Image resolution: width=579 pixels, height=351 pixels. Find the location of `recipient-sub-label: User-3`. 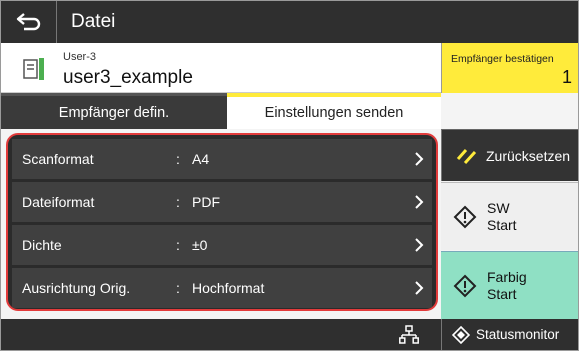

recipient-sub-label: User-3 is located at coordinates (80, 57).